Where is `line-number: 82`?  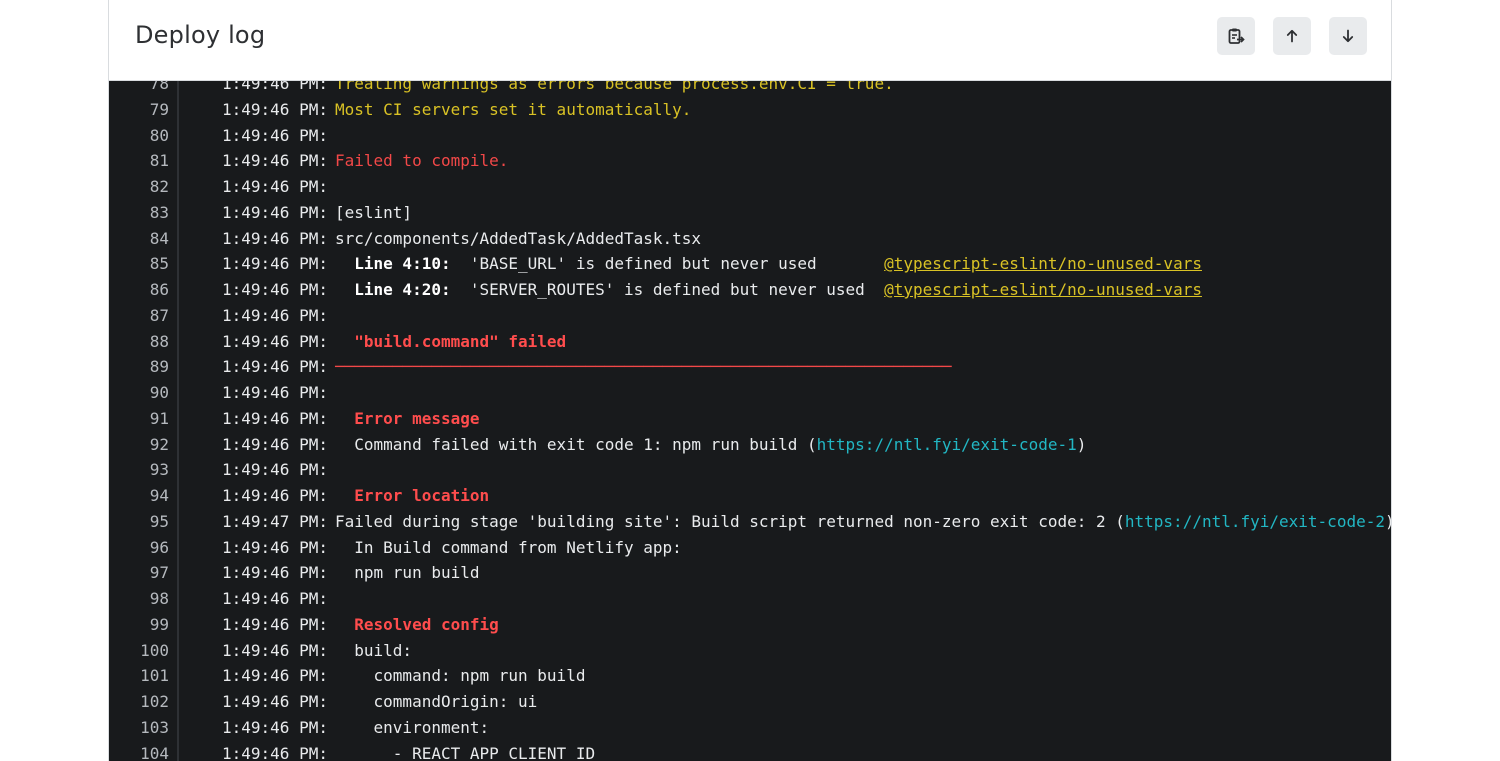 line-number: 82 is located at coordinates (159, 186).